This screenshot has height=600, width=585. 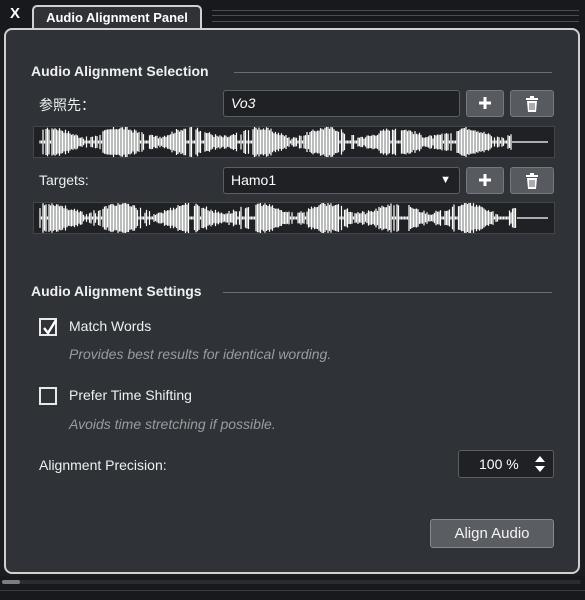 I want to click on targets-add-button, so click(x=485, y=180).